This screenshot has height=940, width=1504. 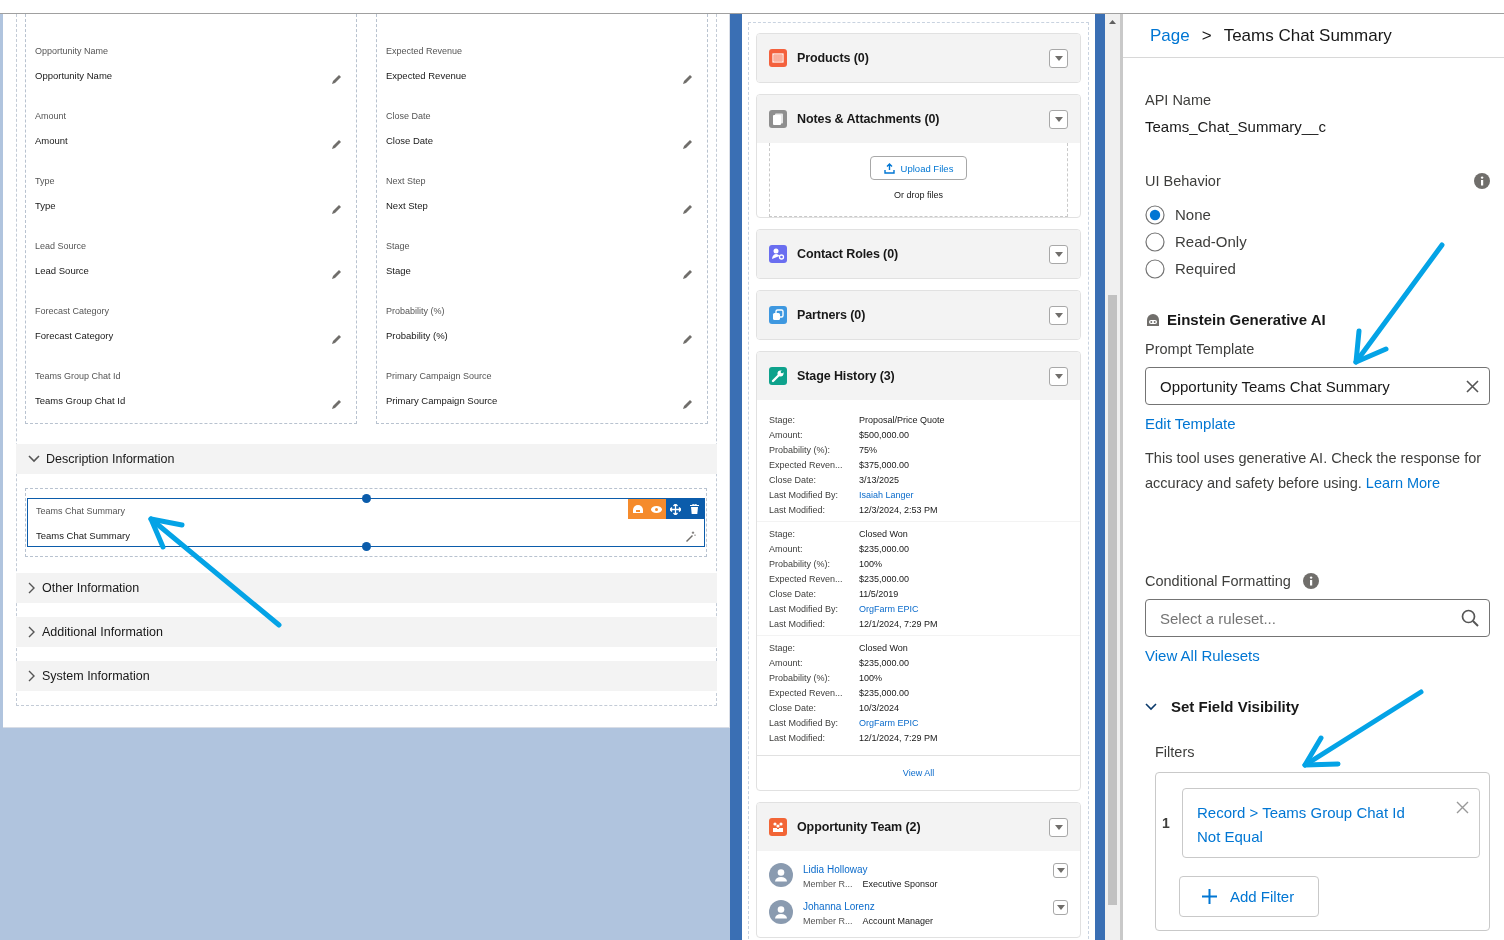 I want to click on drop-hint: Or drop files, so click(x=918, y=195).